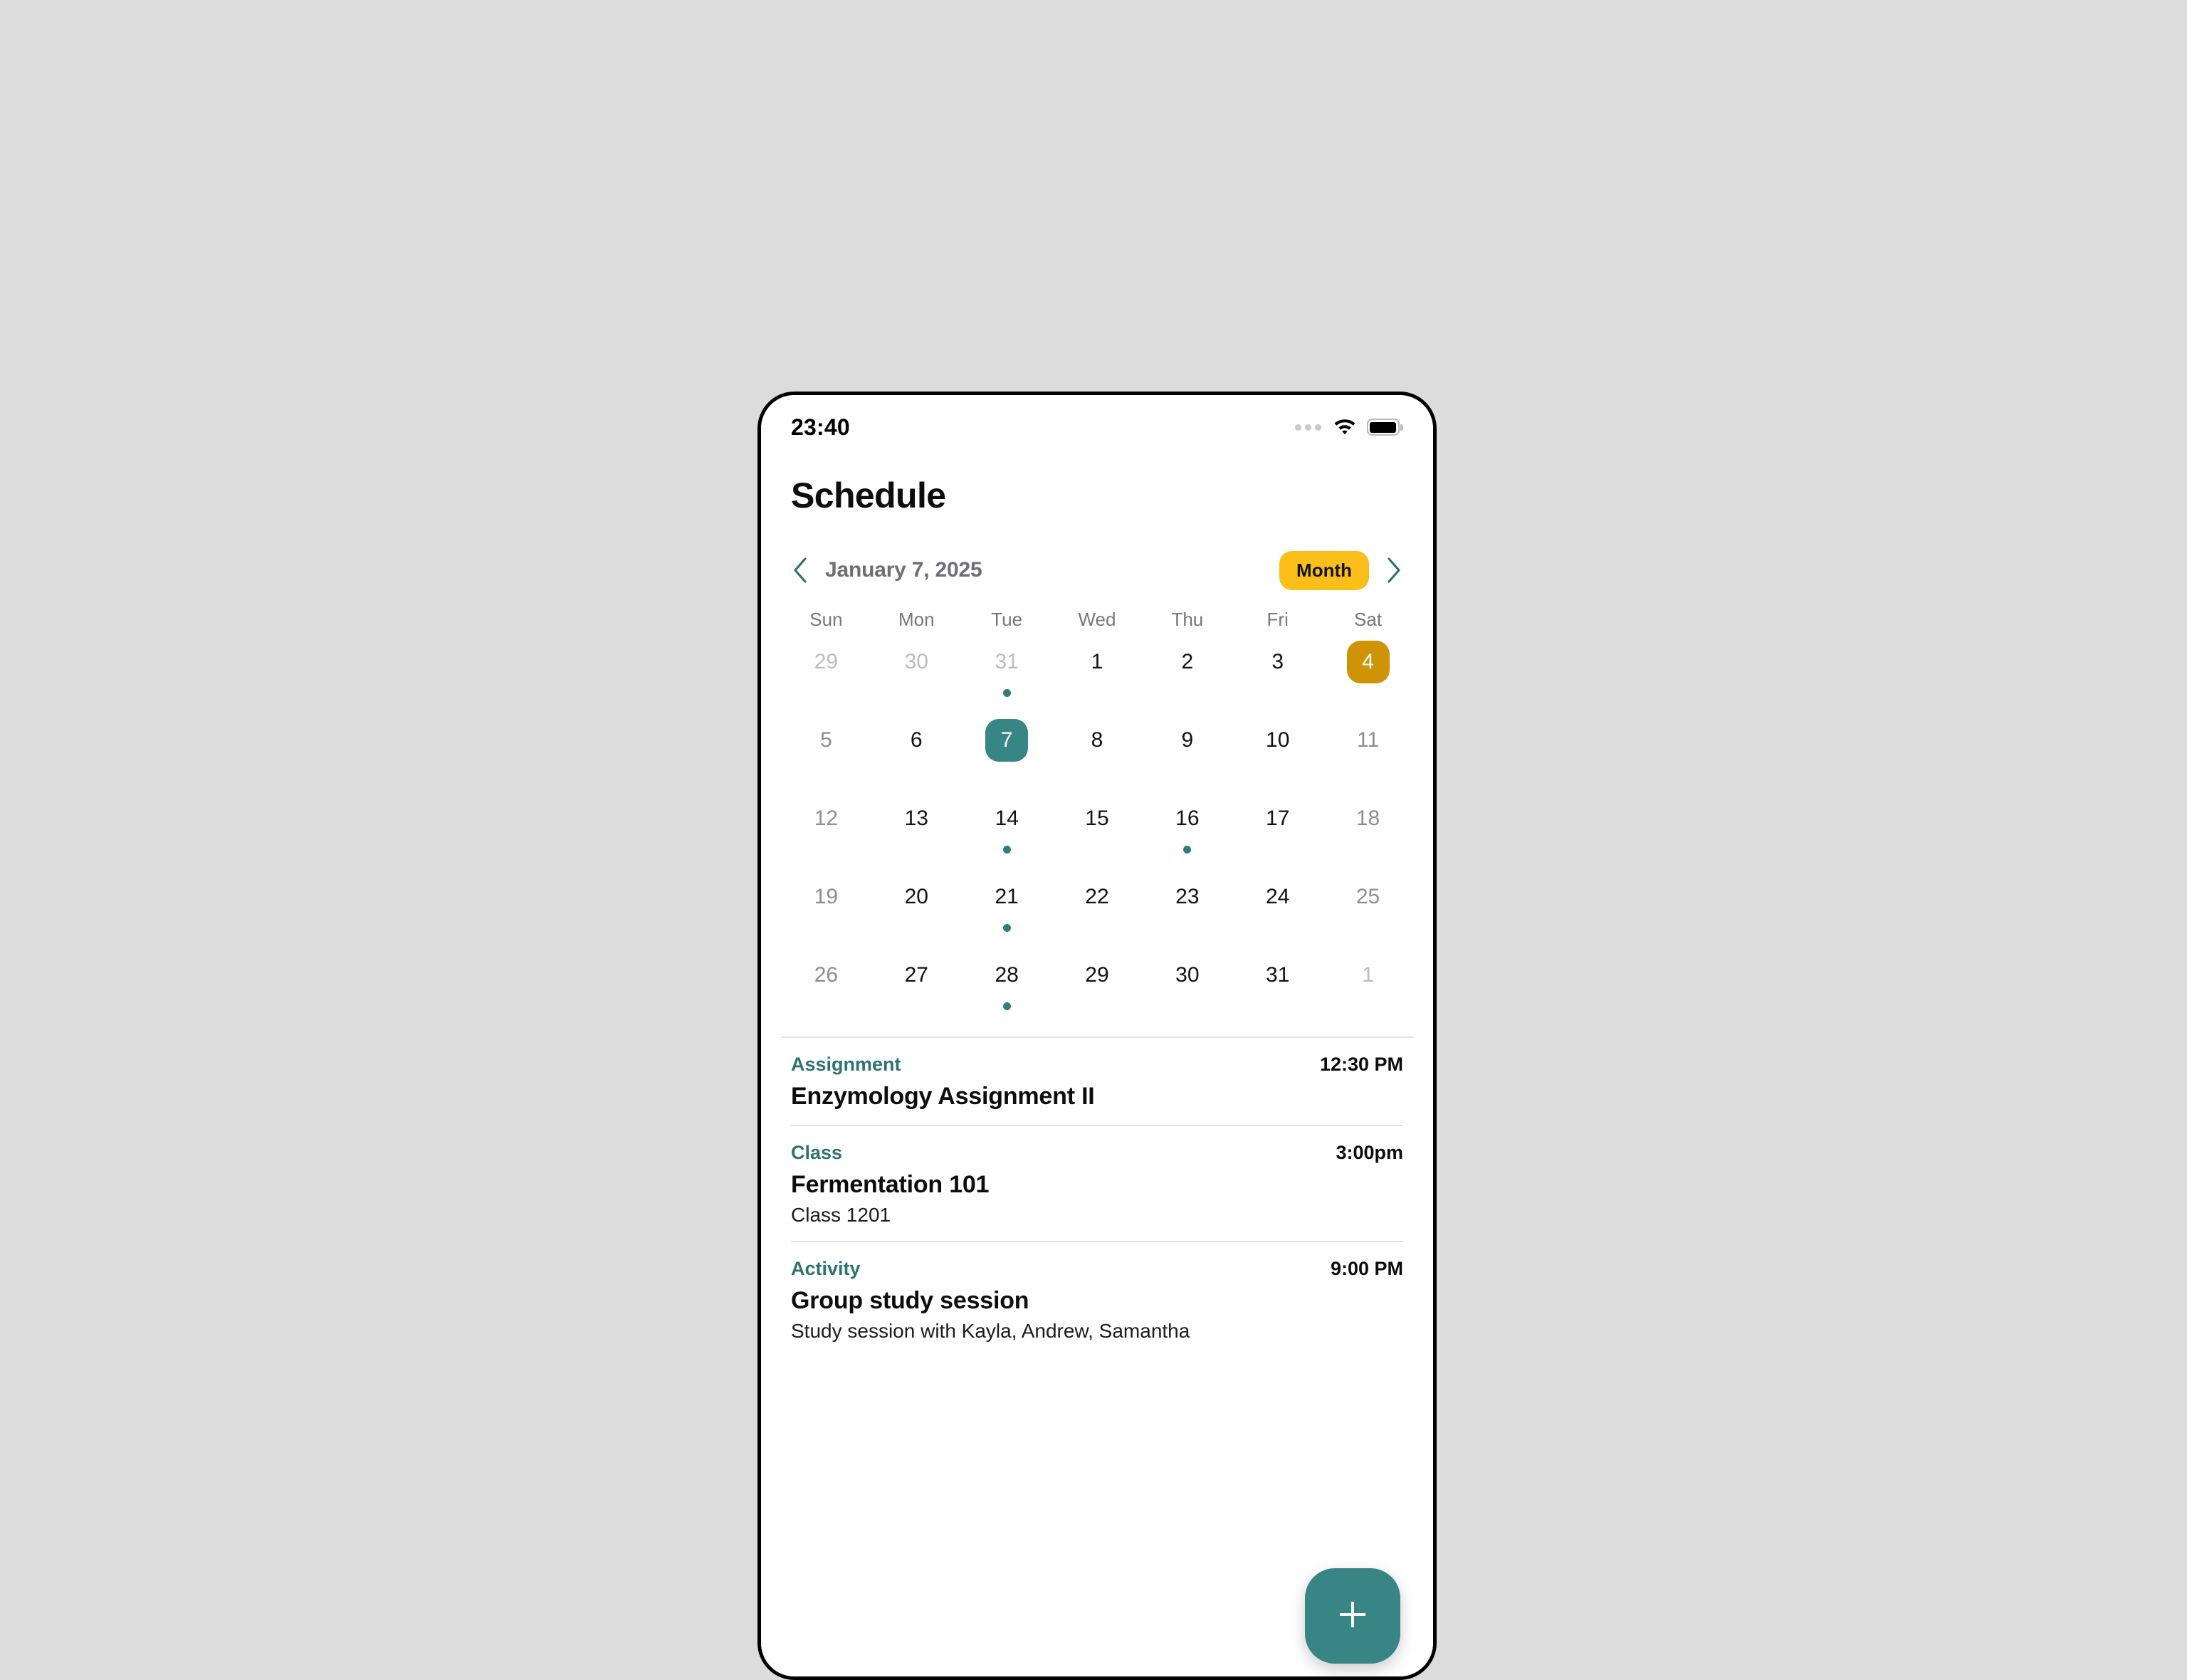 This screenshot has width=2187, height=1680. Describe the element at coordinates (826, 619) in the screenshot. I see `weekday-label: Sun` at that location.